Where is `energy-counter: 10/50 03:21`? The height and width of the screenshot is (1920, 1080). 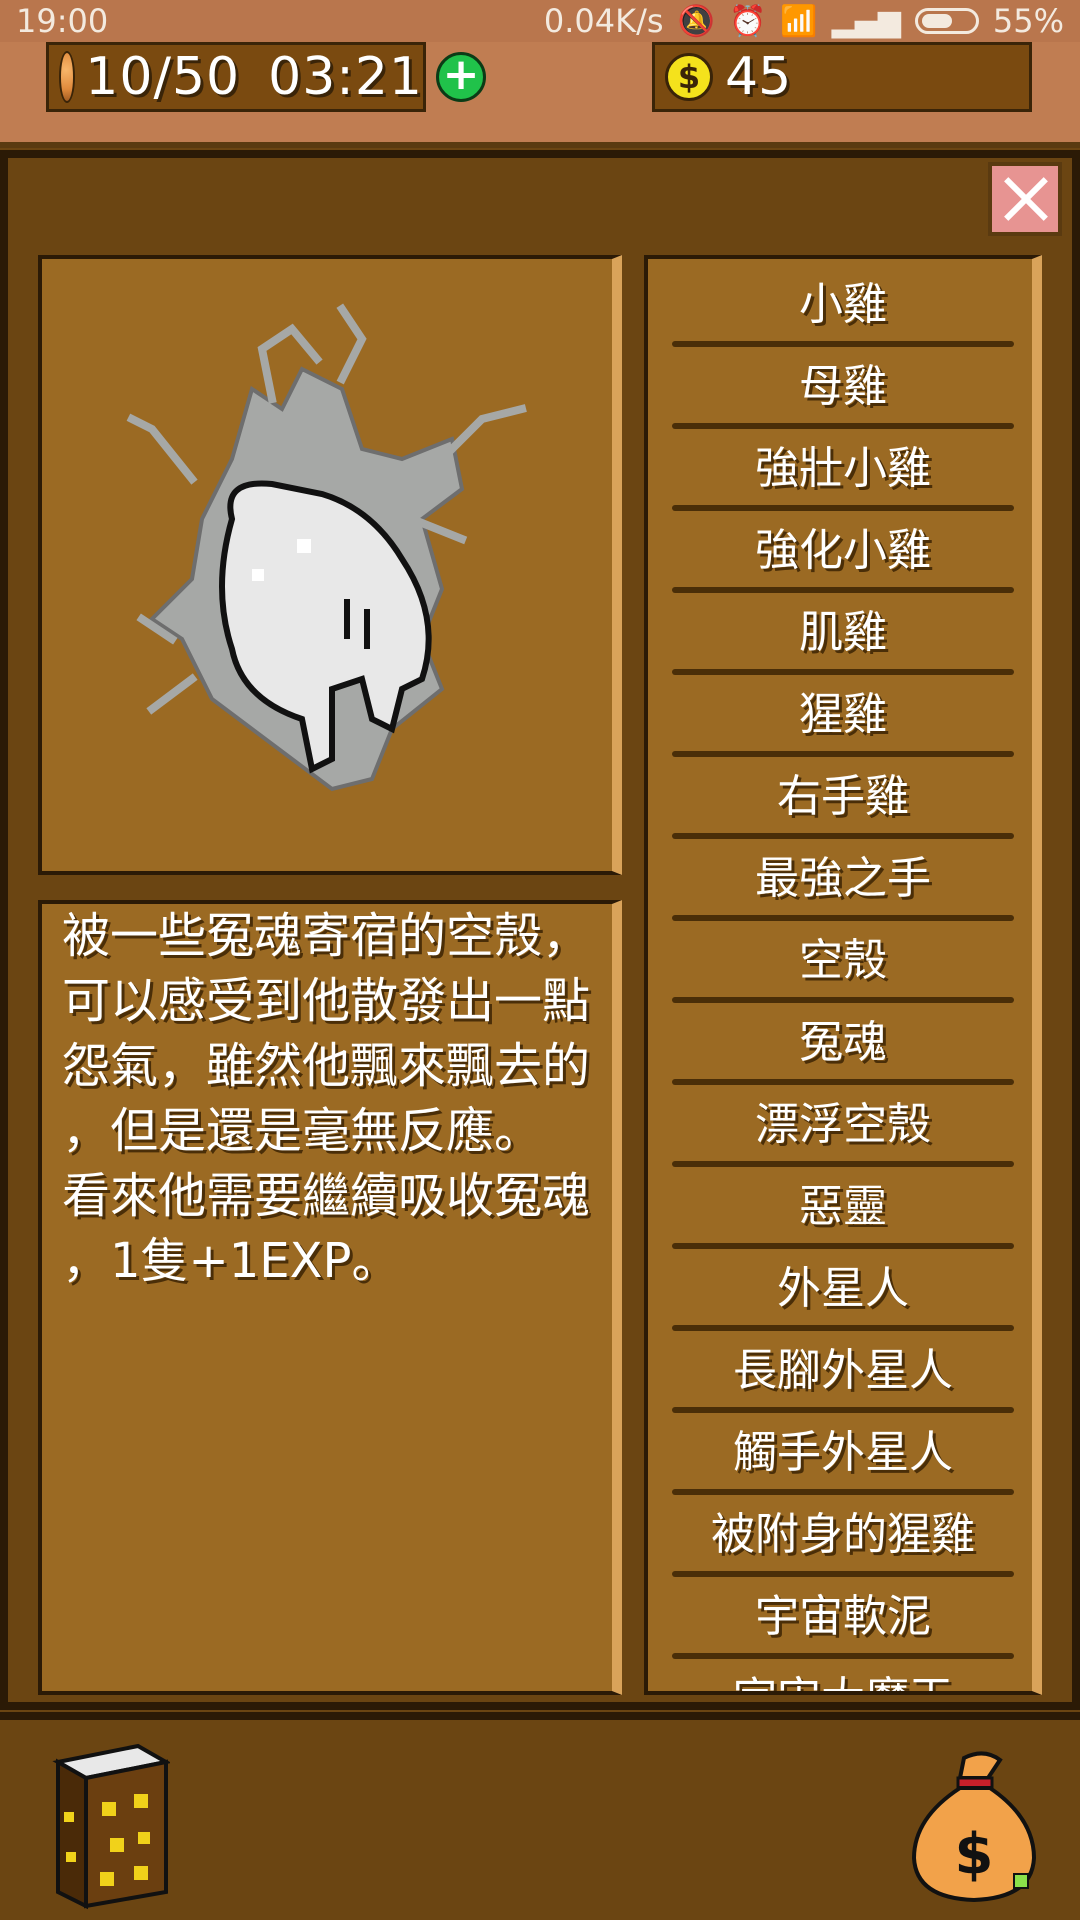
energy-counter: 10/50 03:21 is located at coordinates (236, 77).